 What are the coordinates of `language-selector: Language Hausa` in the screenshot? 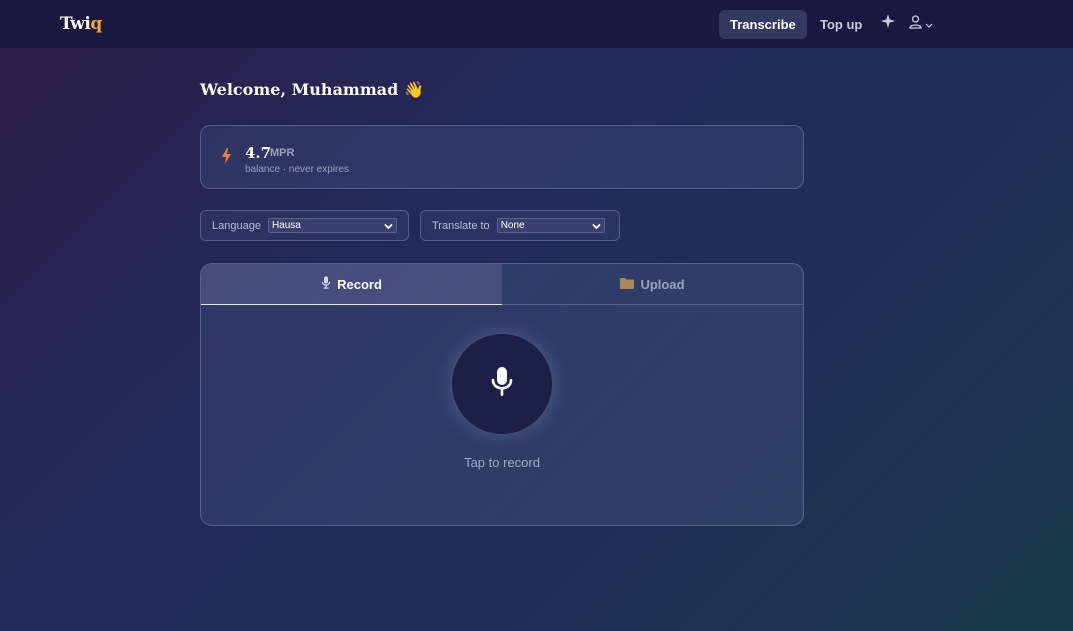 It's located at (304, 225).